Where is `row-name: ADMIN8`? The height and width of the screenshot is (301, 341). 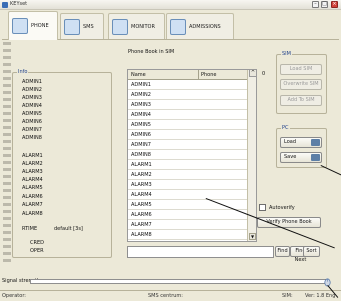
row-name: ADMIN8 is located at coordinates (141, 155).